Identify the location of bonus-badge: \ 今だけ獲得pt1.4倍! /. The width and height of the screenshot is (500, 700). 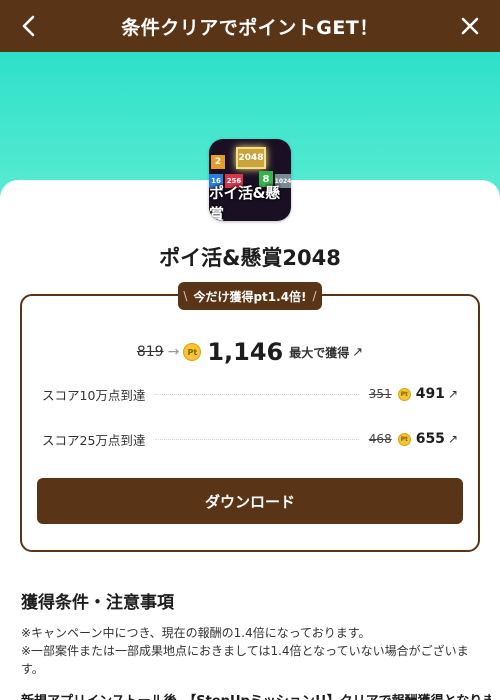
(250, 296).